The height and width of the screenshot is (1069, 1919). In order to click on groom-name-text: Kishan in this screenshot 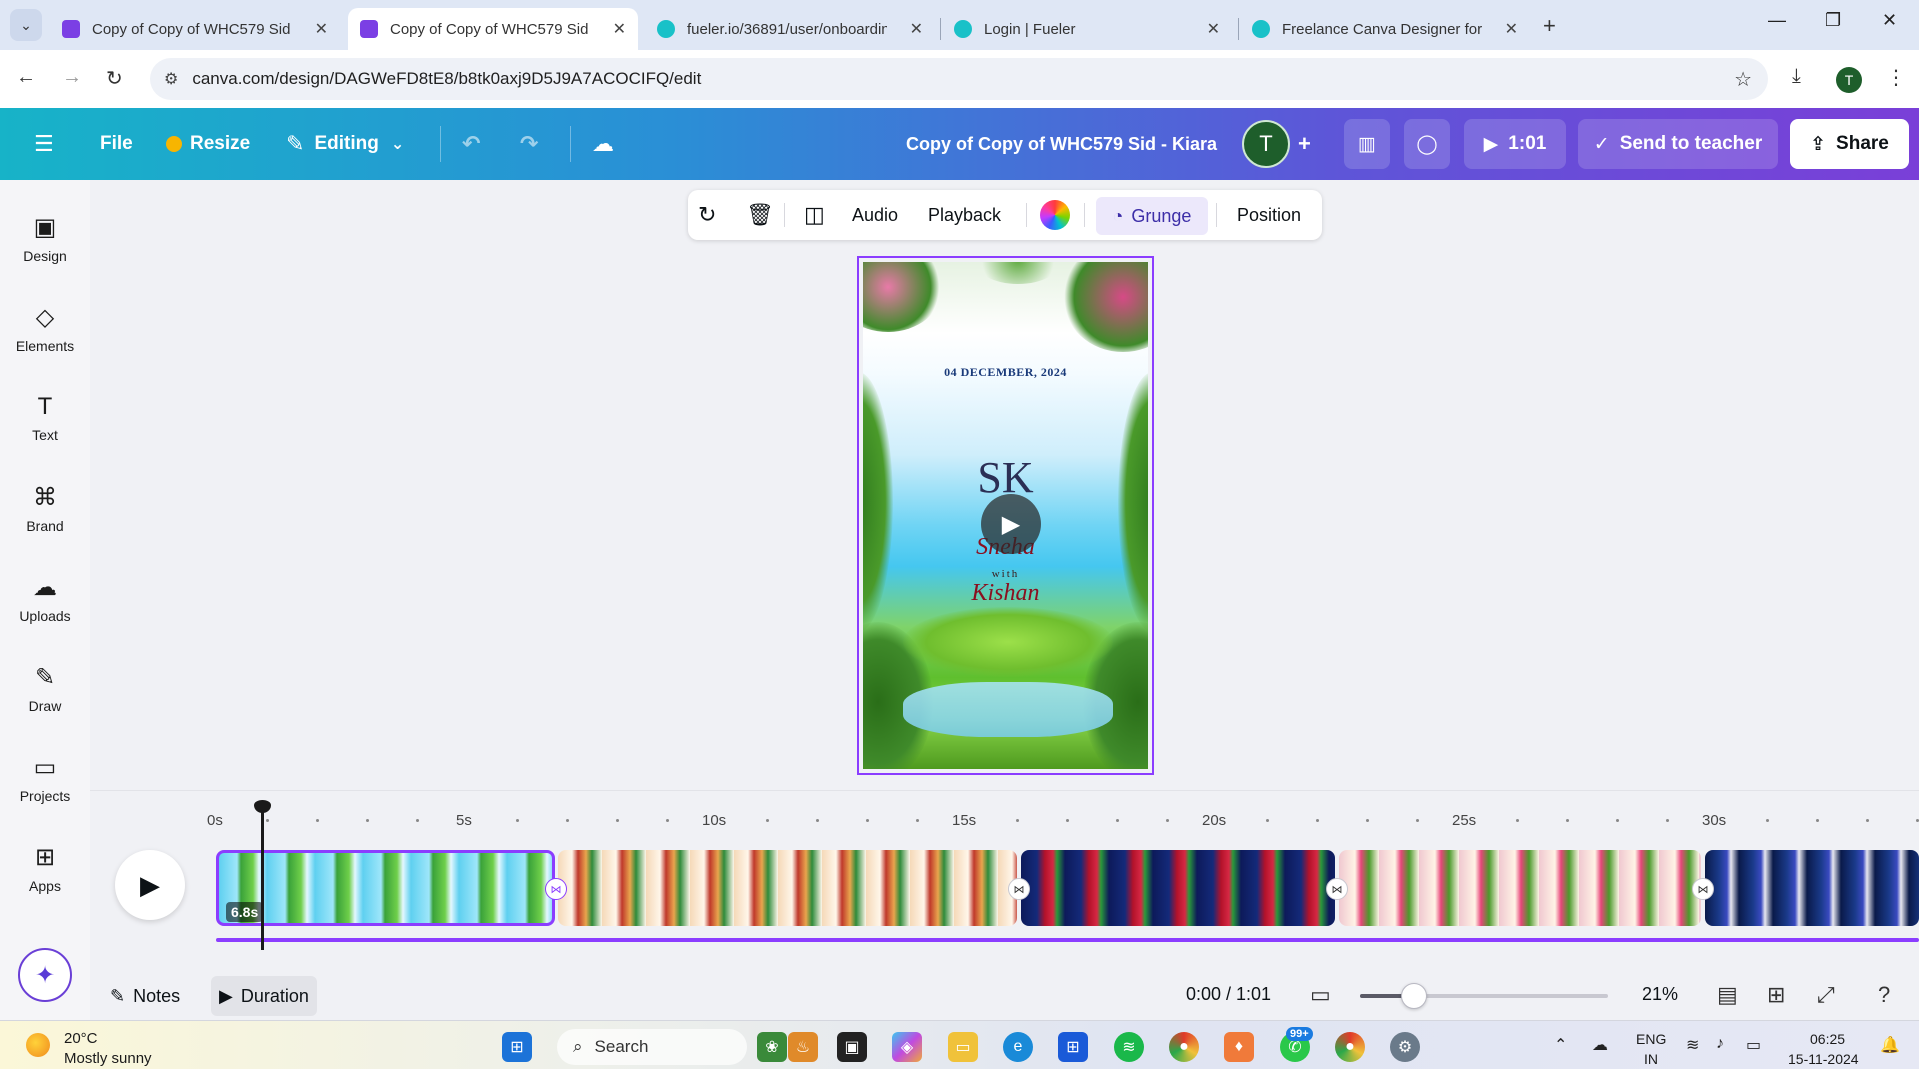, I will do `click(1005, 593)`.